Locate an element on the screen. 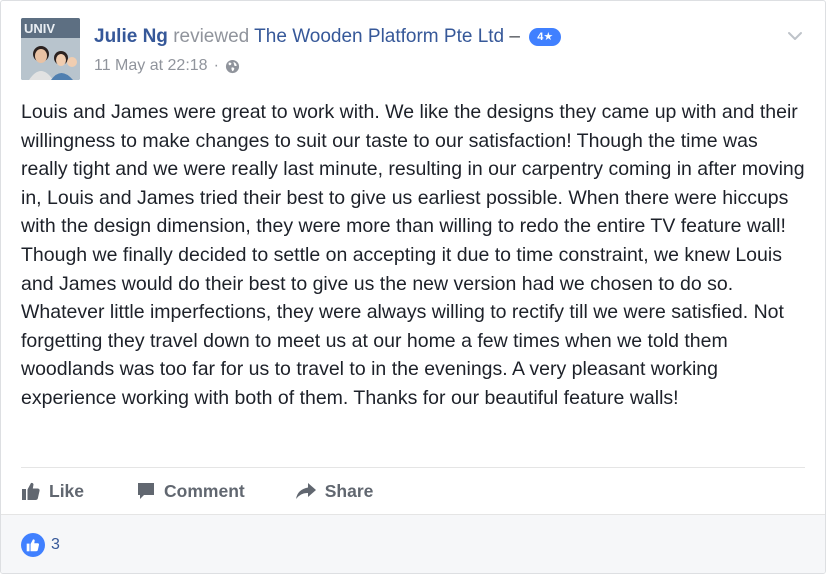  action-bar: Like Comment Share is located at coordinates (197, 491).